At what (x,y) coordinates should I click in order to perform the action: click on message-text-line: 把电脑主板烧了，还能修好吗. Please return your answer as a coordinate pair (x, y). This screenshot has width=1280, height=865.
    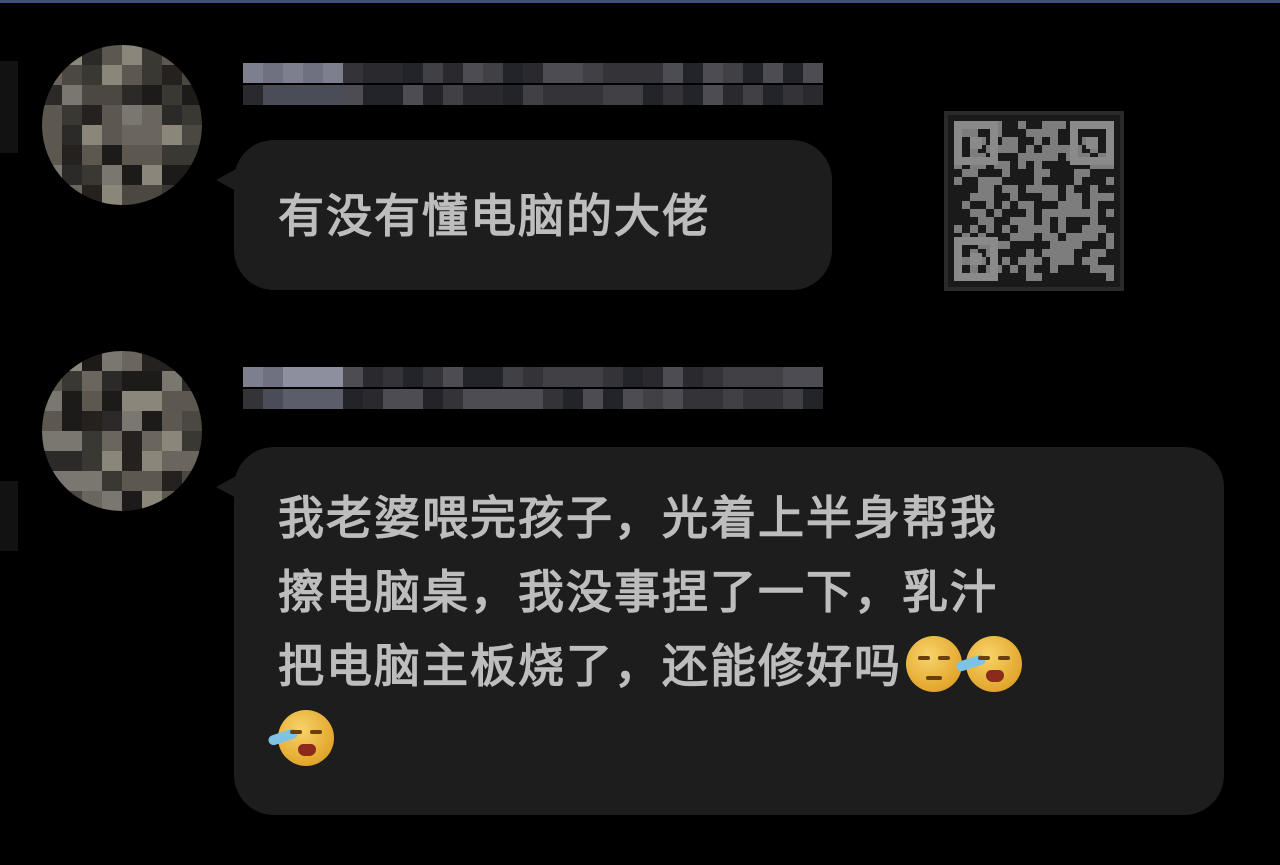
    Looking at the image, I should click on (731, 666).